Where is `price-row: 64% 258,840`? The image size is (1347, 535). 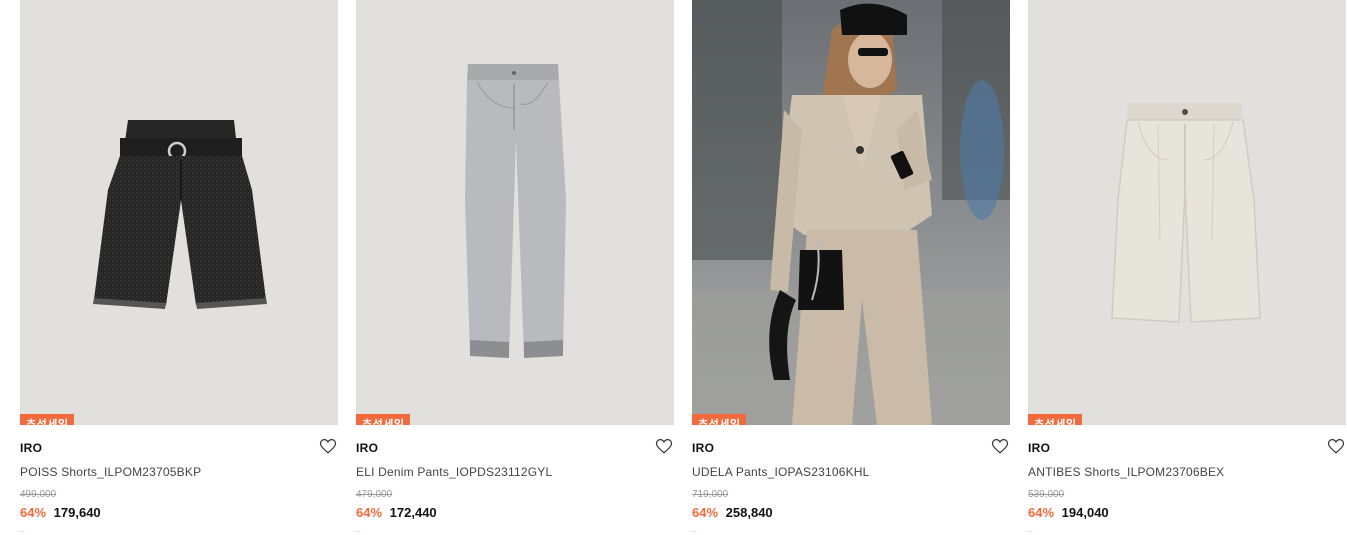
price-row: 64% 258,840 is located at coordinates (851, 513).